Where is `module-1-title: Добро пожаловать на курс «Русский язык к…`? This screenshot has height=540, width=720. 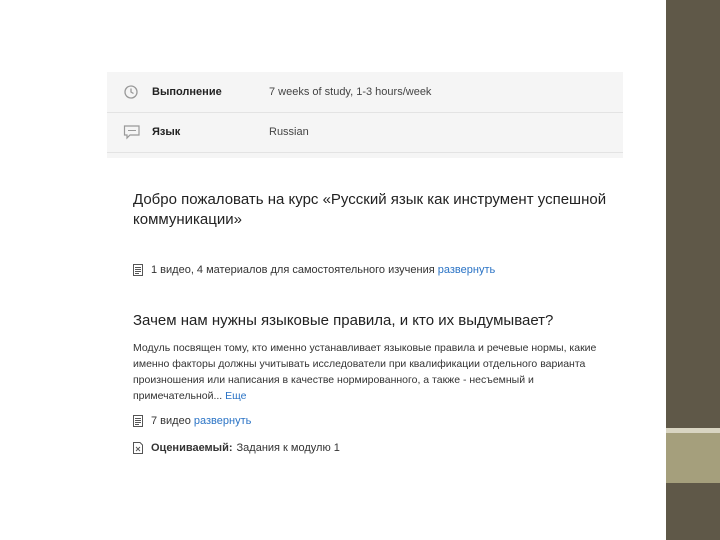
module-1-title: Добро пожаловать на курс «Русский язык к… is located at coordinates (370, 209).